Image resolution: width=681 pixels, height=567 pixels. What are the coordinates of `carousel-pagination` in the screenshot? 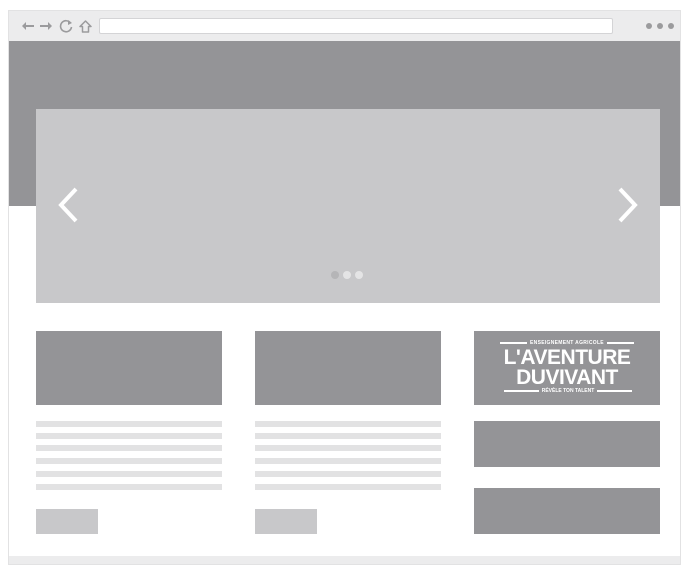 It's located at (347, 275).